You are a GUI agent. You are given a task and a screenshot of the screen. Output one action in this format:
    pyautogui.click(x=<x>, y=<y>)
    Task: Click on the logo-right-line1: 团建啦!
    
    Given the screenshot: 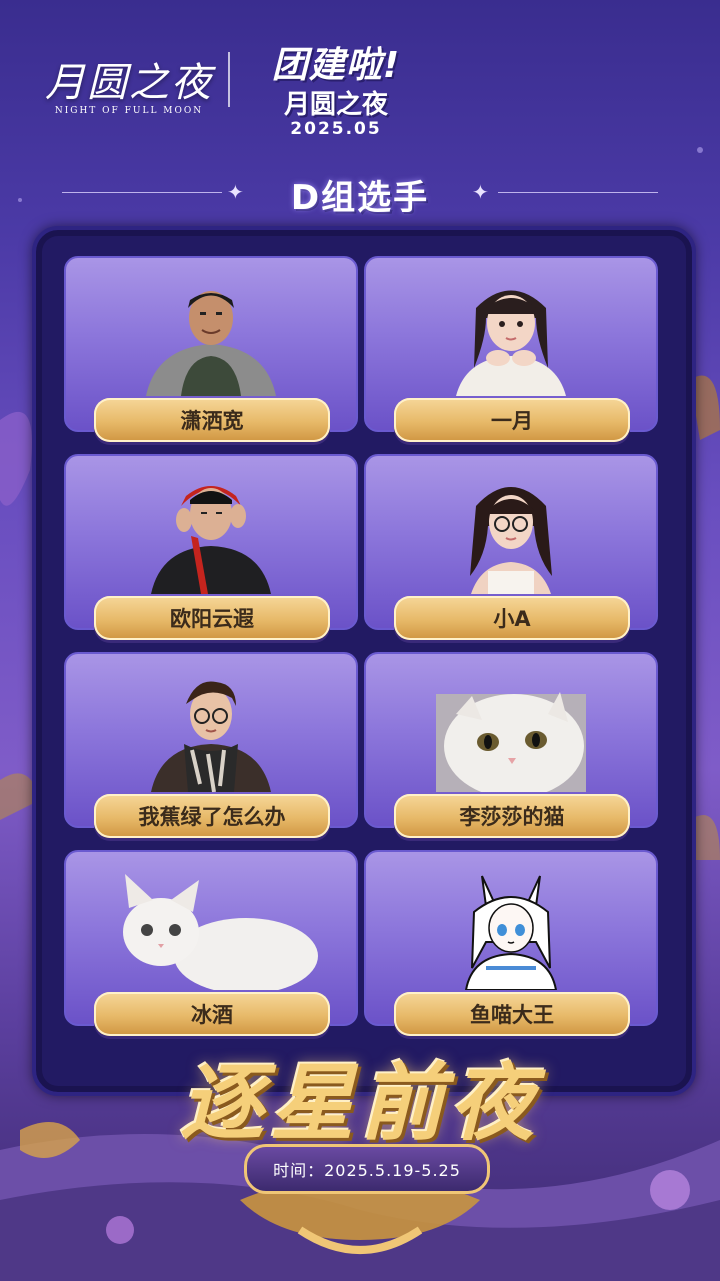 What is the action you would take?
    pyautogui.click(x=336, y=65)
    